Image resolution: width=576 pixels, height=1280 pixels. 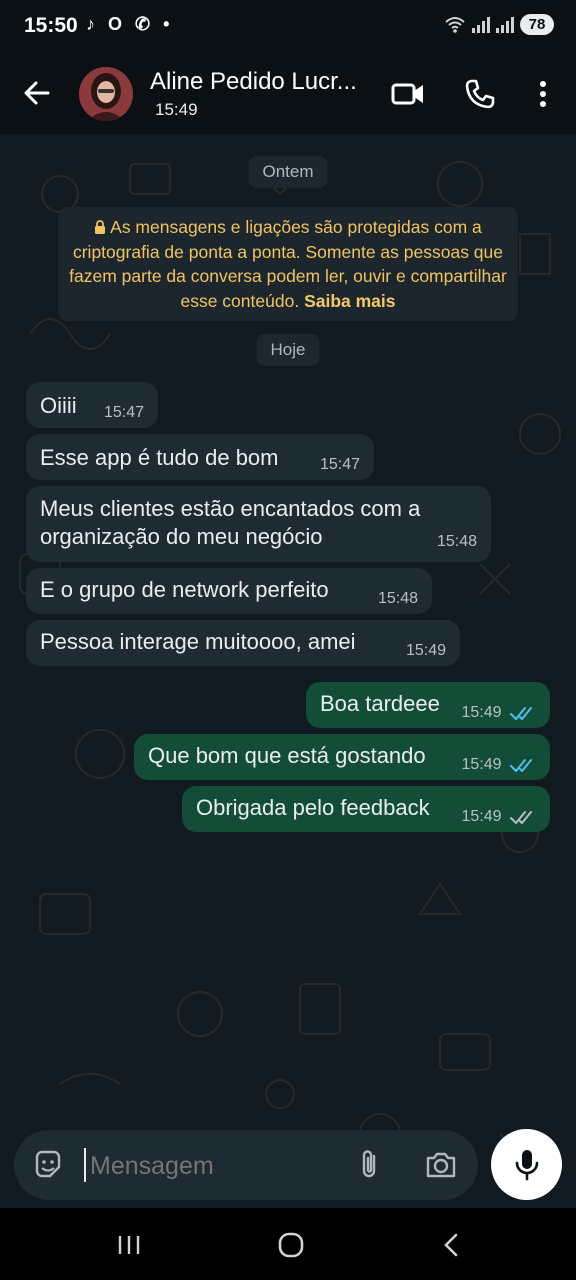 I want to click on battery-level: 78, so click(x=537, y=24).